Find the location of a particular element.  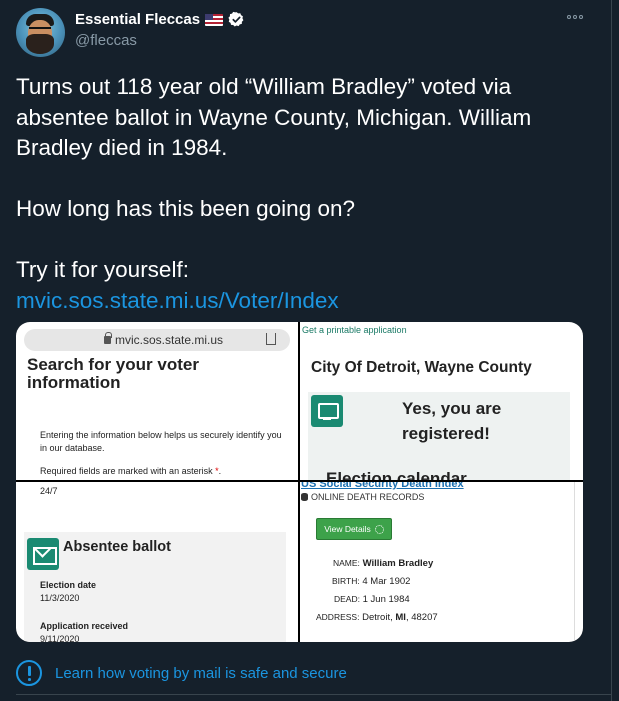

browser-url-bar: mvic.sos.state.mi.us is located at coordinates (157, 340).